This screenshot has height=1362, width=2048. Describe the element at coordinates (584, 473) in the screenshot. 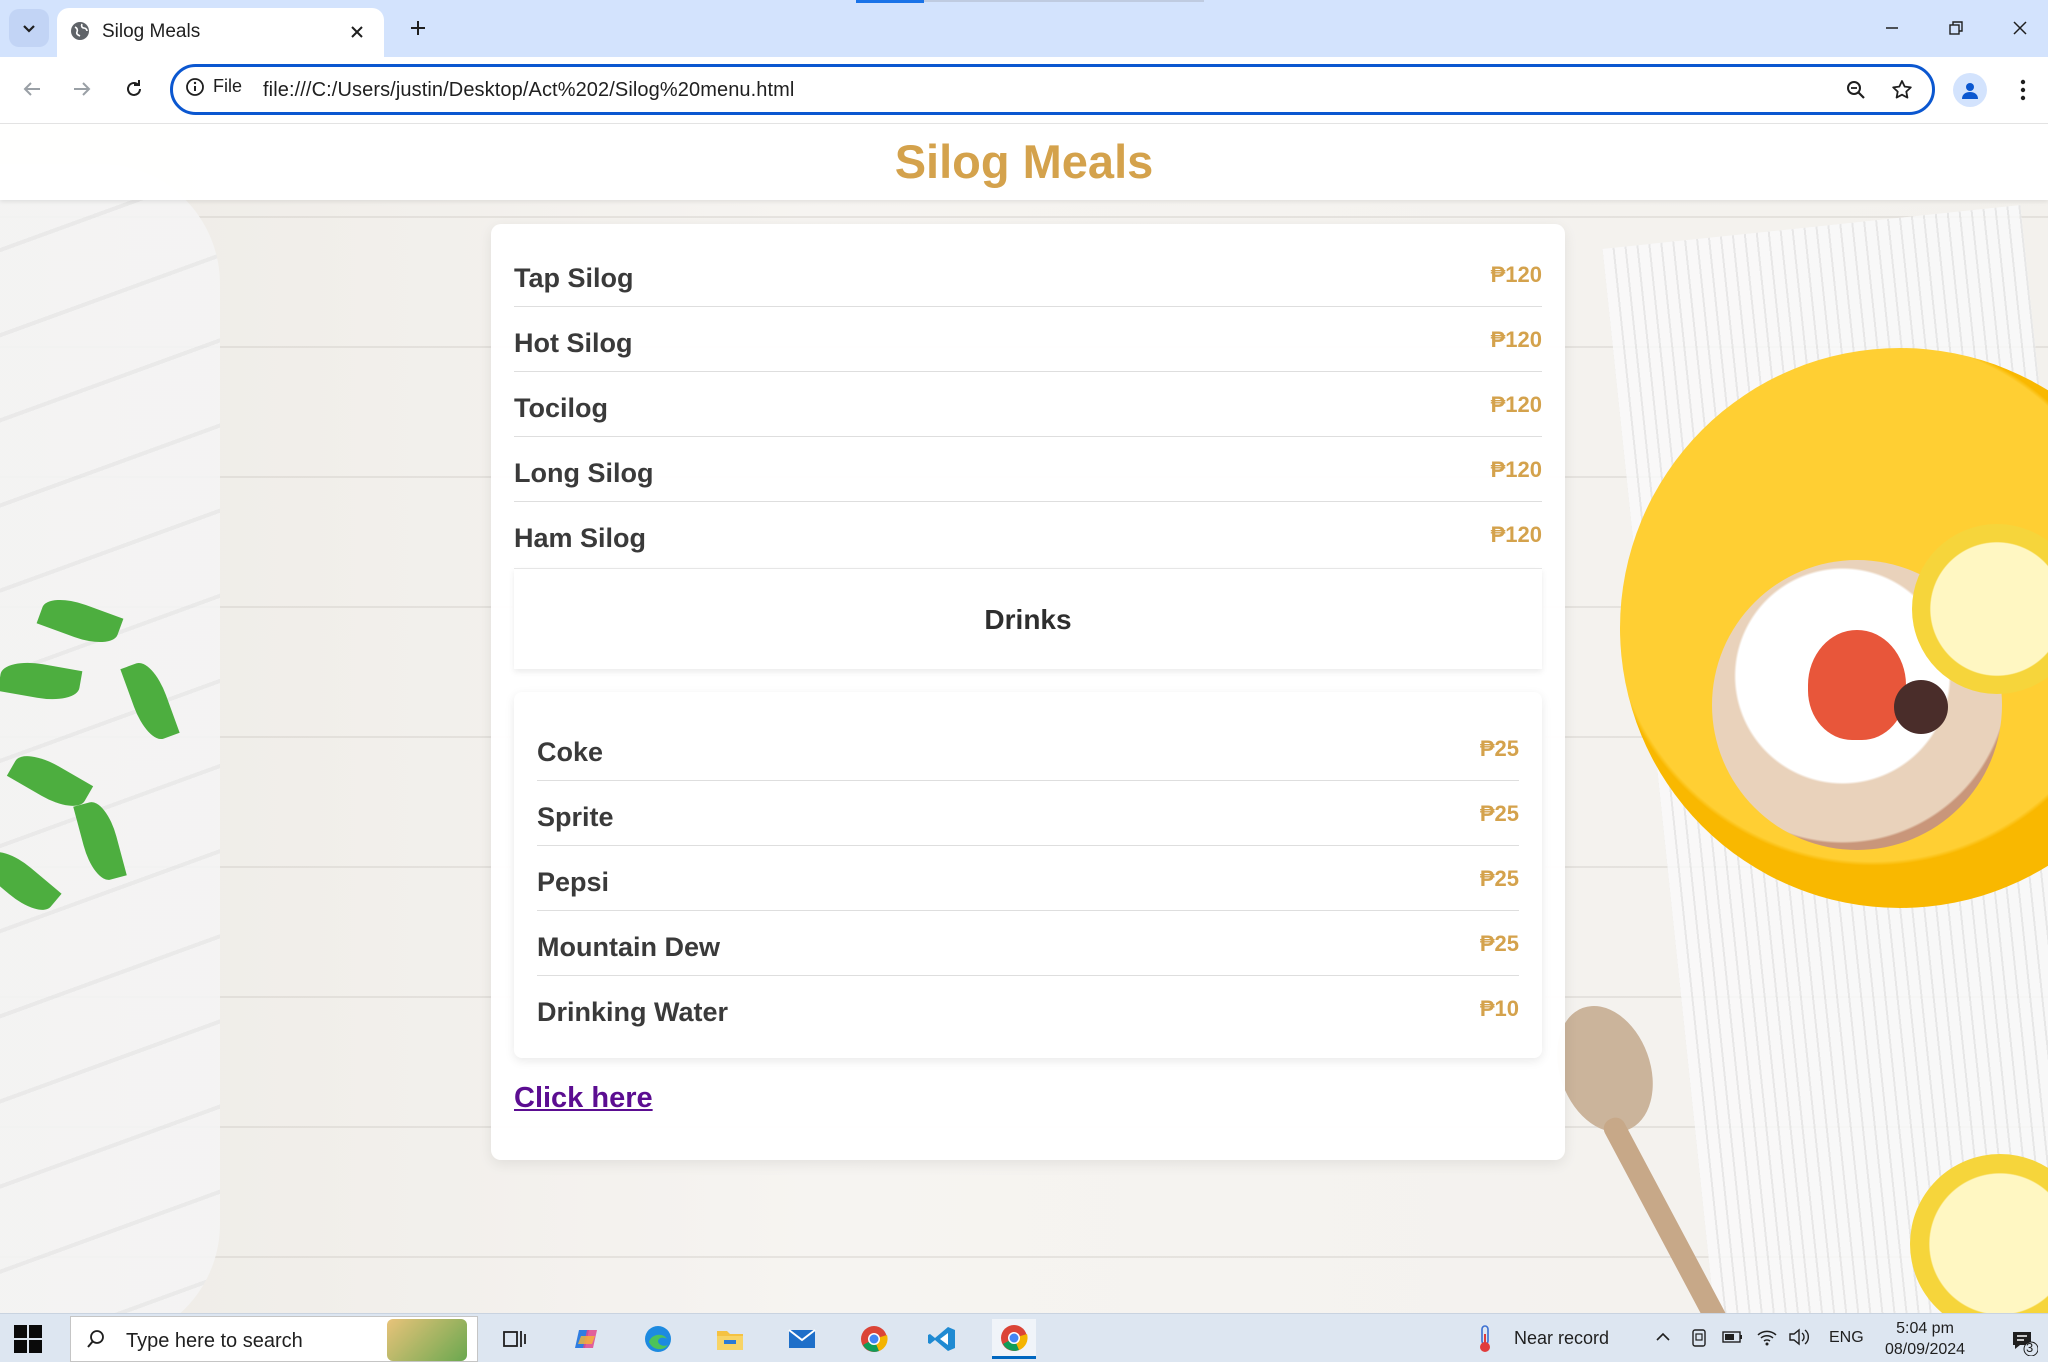

I see `meal-name: Long Silog` at that location.